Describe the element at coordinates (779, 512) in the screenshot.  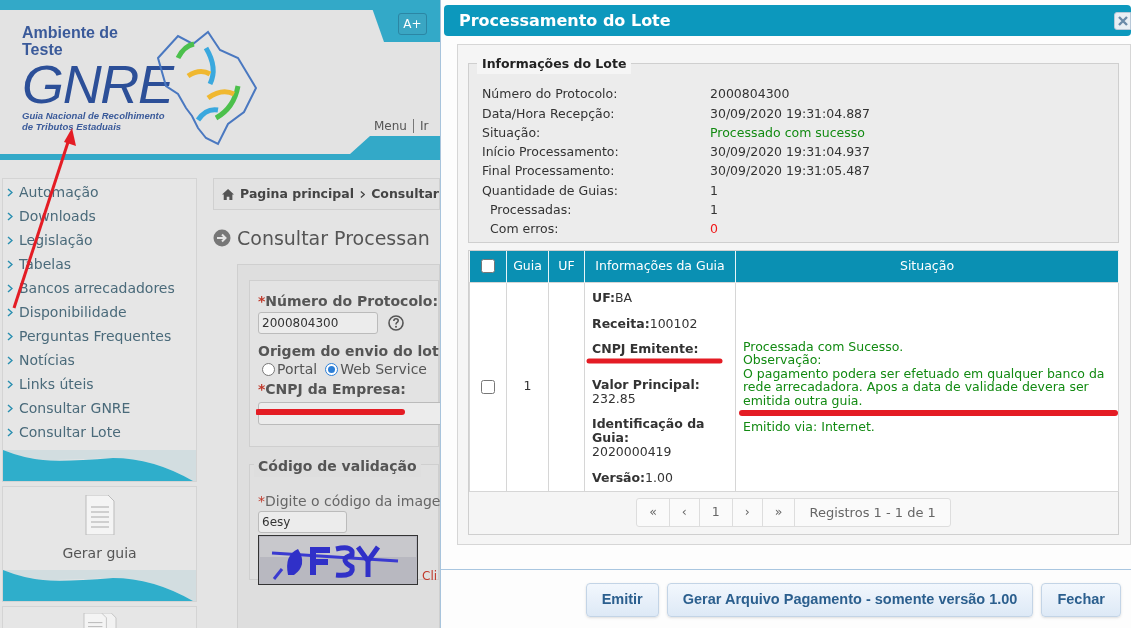
I see `pagination-button: »` at that location.